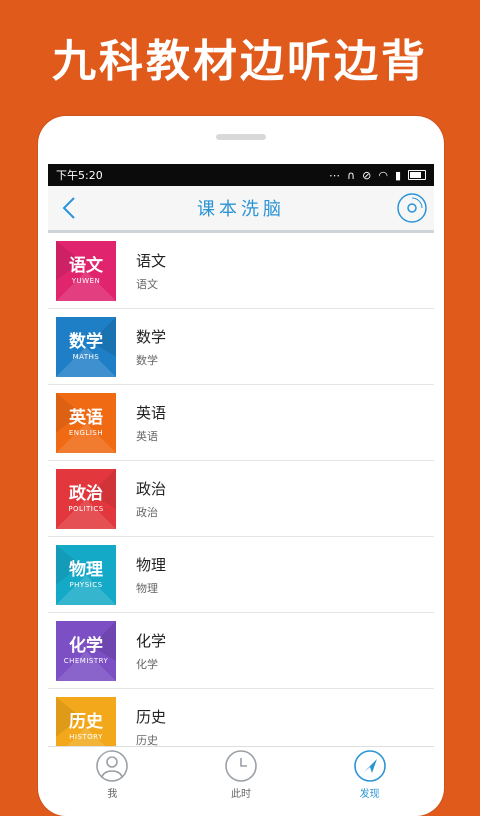 This screenshot has height=816, width=480. I want to click on subject-thumbnail: 历史 HISTORY, so click(86, 726).